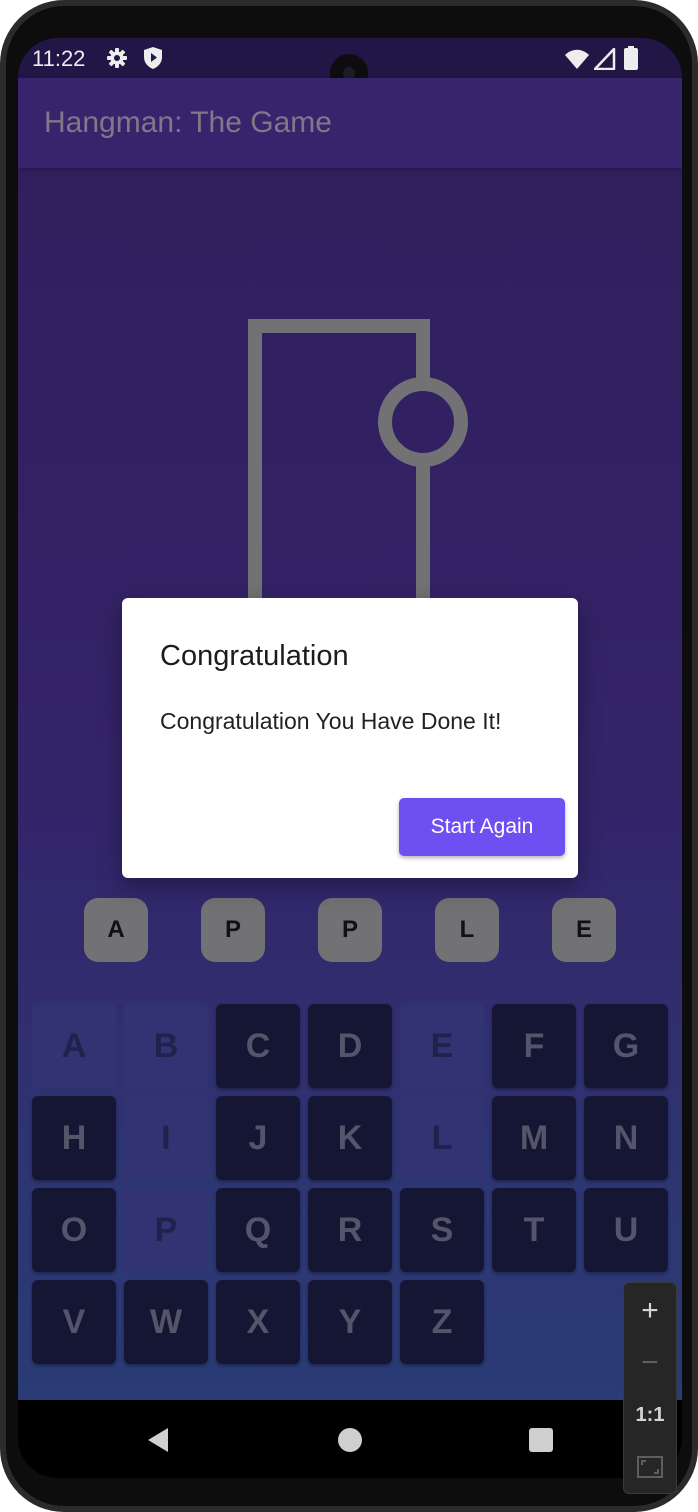 This screenshot has height=1512, width=698. I want to click on zoom-ratio-button: 1:1, so click(650, 1415).